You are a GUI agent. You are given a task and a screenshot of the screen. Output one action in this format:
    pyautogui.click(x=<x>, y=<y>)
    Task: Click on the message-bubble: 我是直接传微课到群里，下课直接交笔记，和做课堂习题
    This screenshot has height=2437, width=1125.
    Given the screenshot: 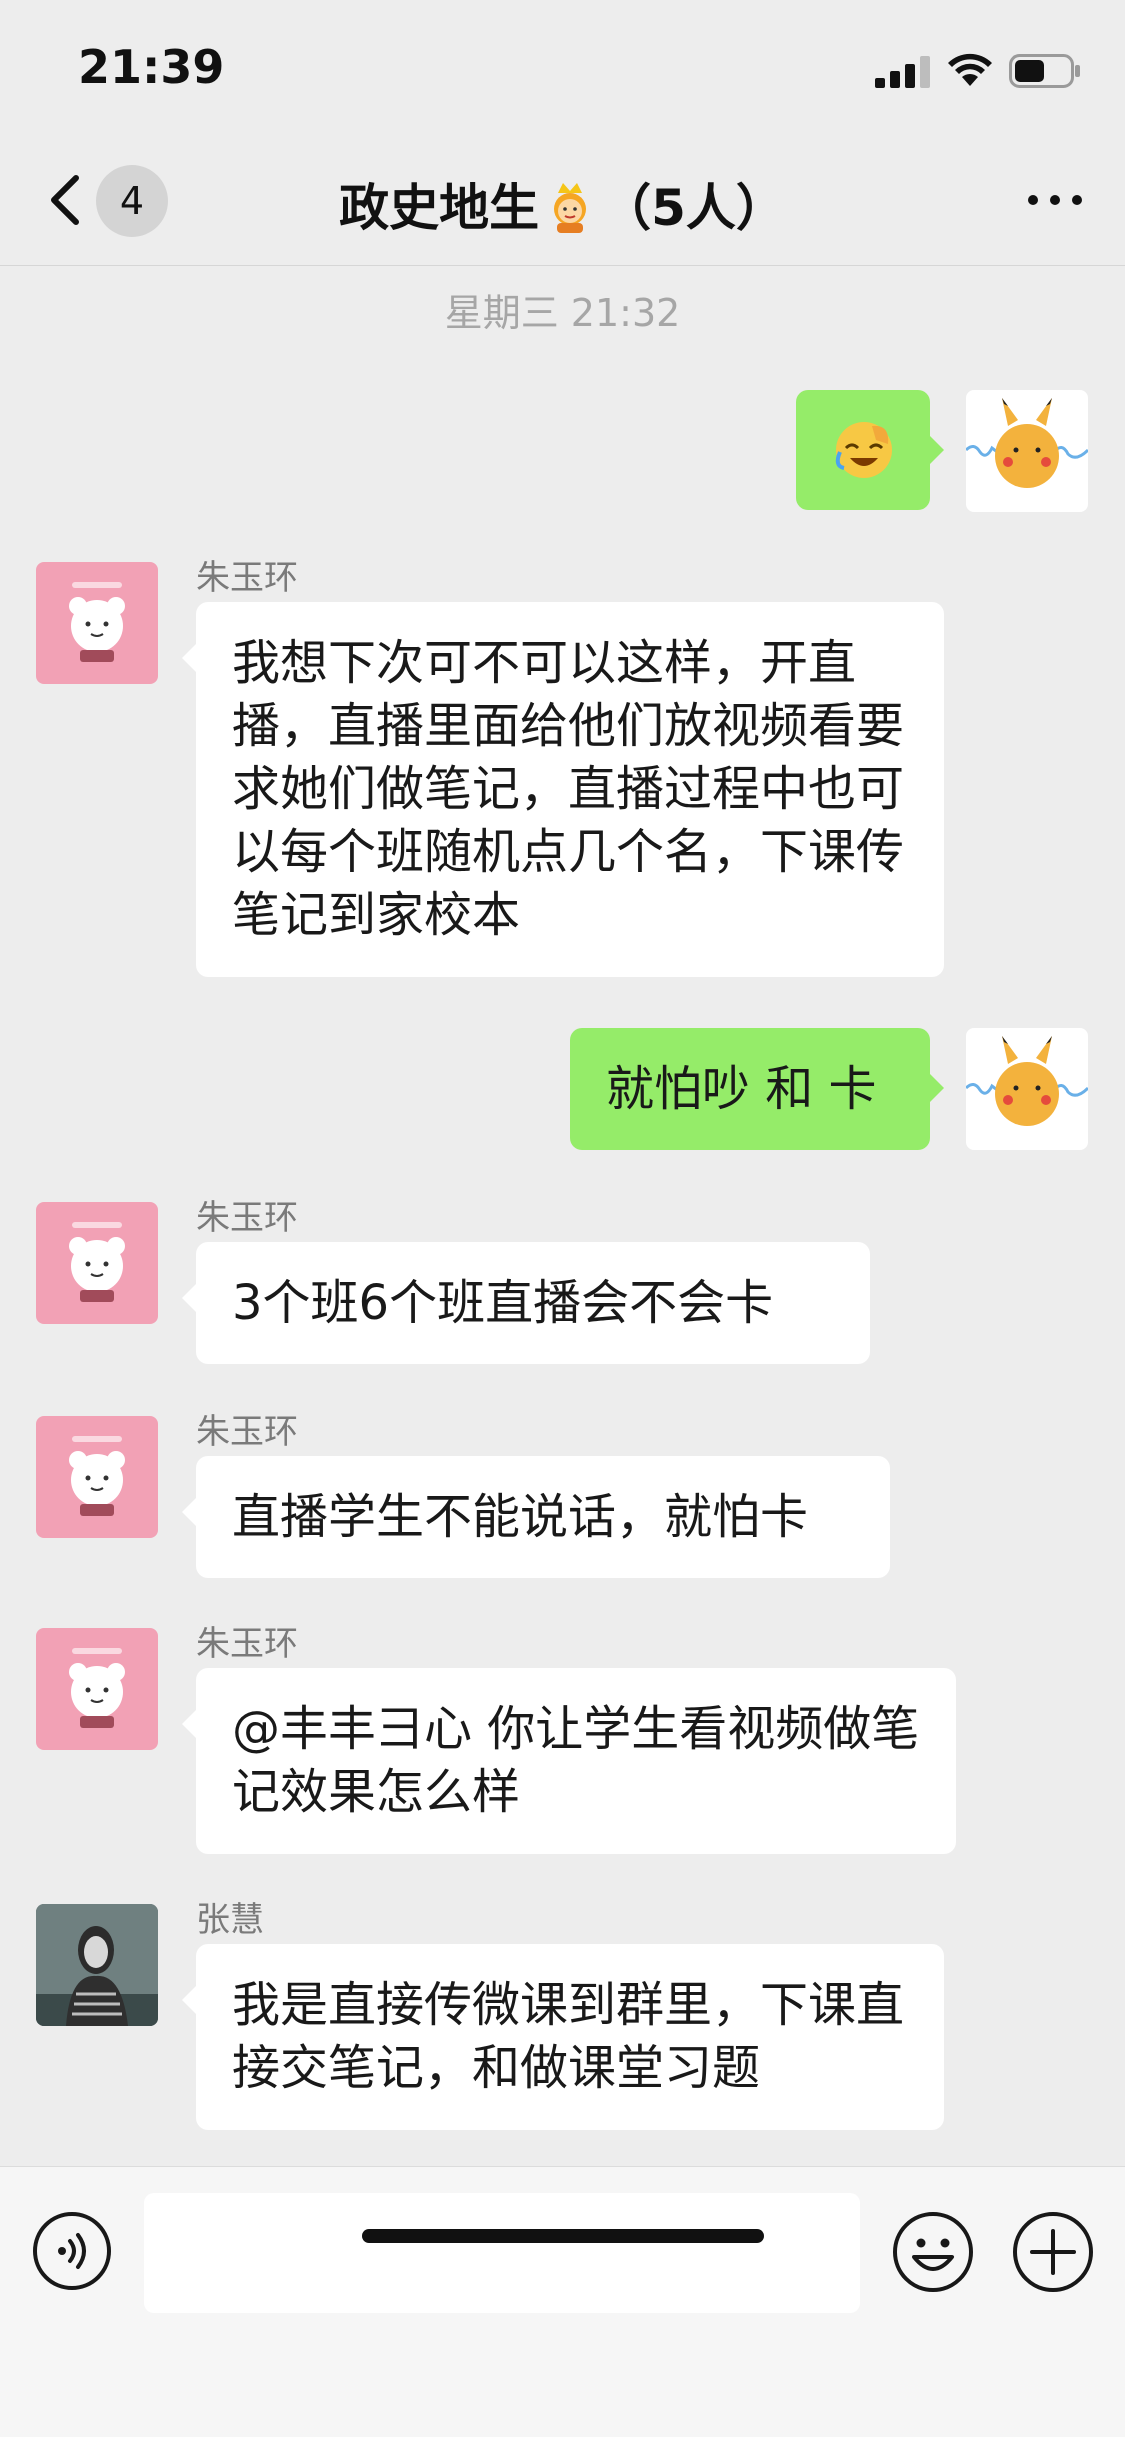 What is the action you would take?
    pyautogui.click(x=563, y=2037)
    